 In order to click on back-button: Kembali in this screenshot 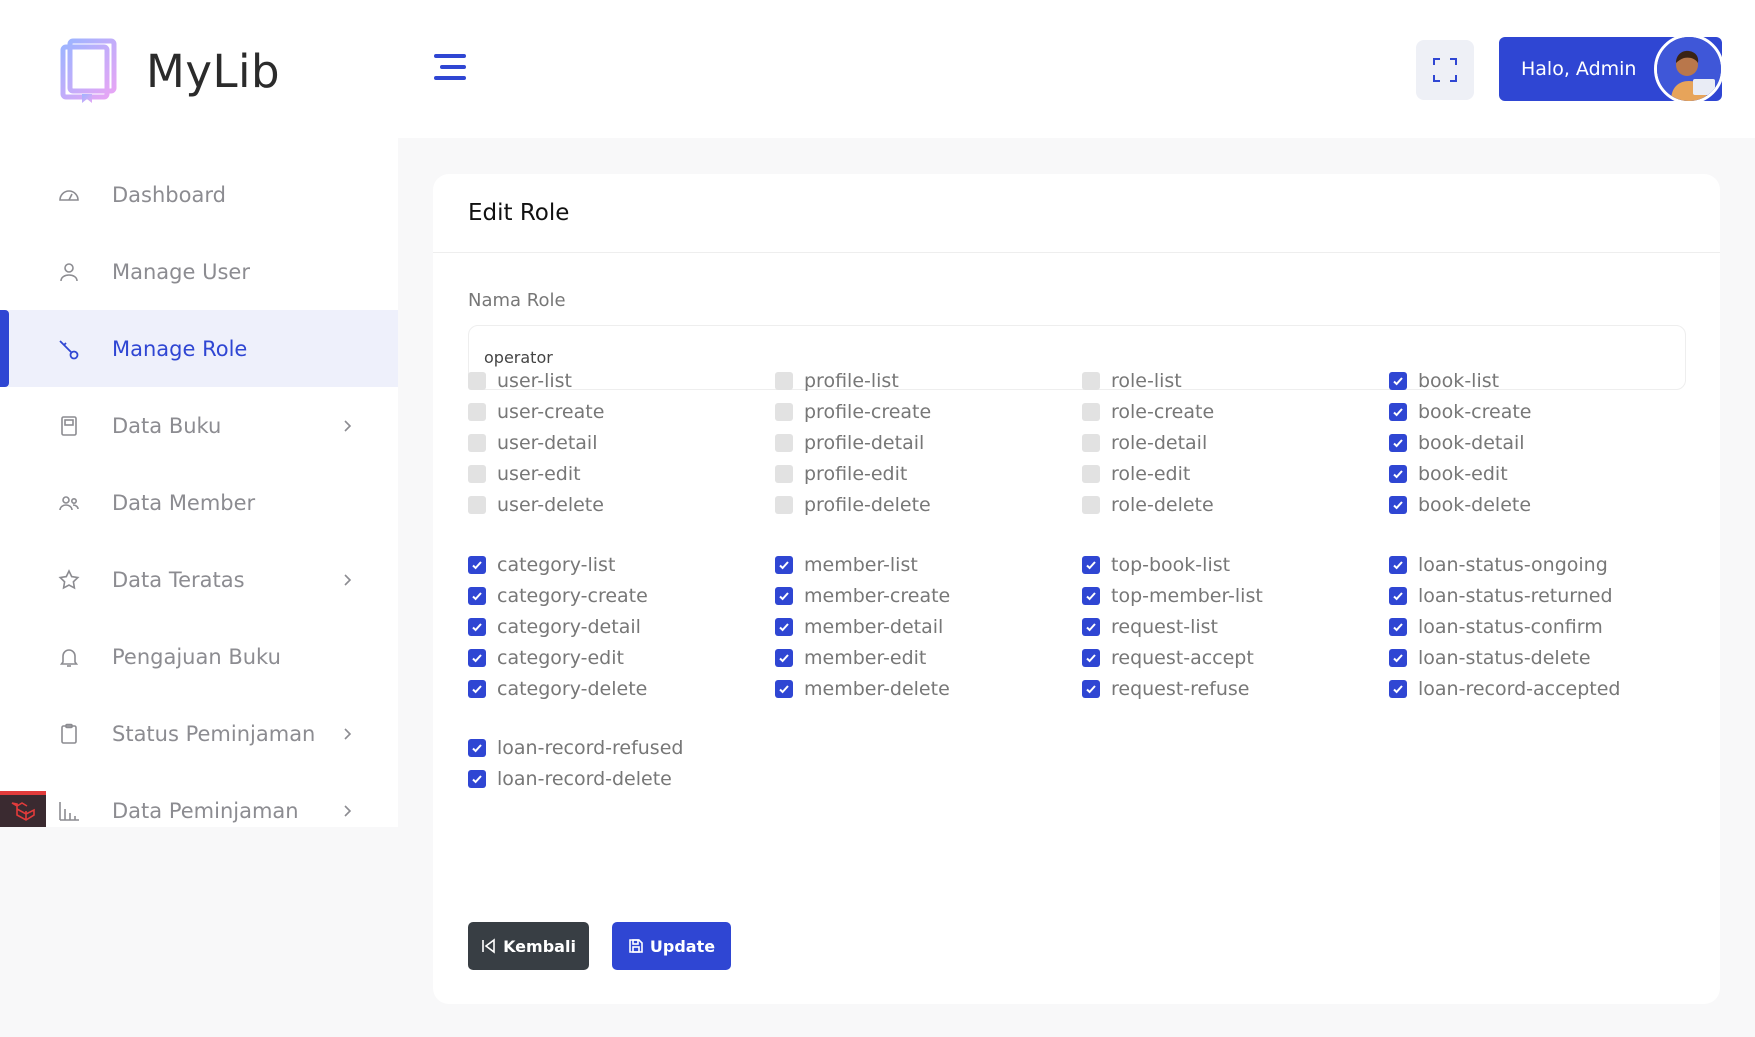, I will do `click(528, 946)`.